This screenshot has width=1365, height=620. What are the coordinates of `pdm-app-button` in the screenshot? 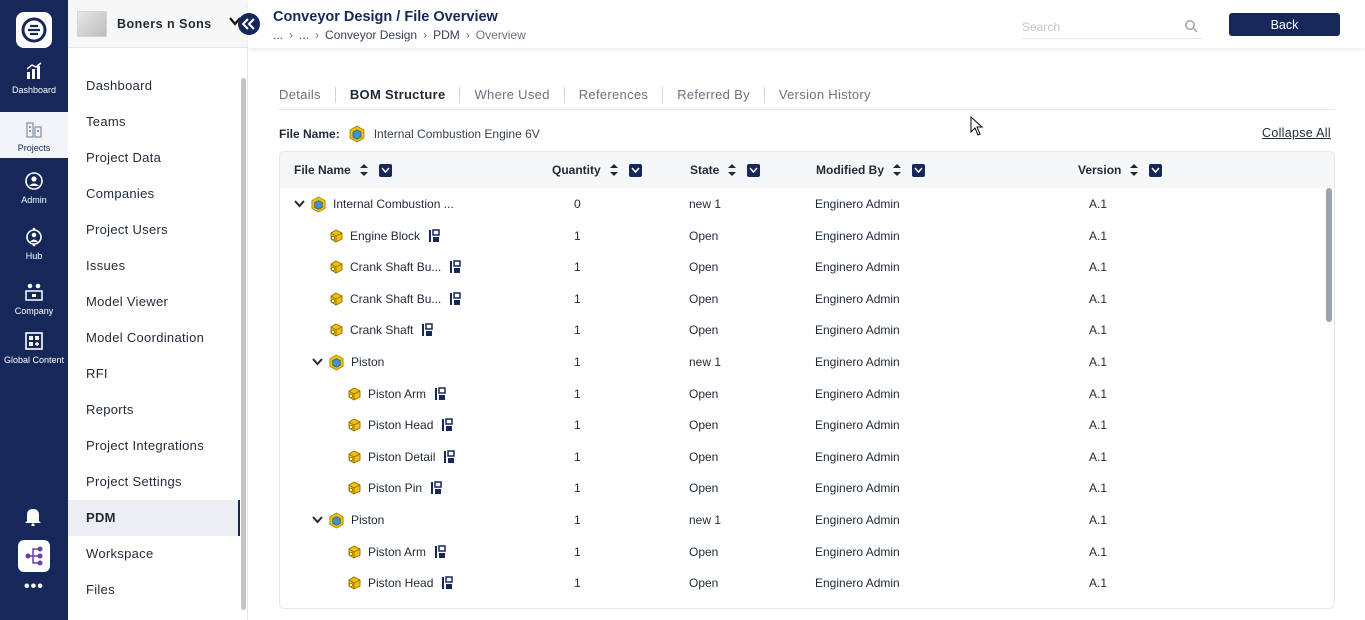 It's located at (34, 556).